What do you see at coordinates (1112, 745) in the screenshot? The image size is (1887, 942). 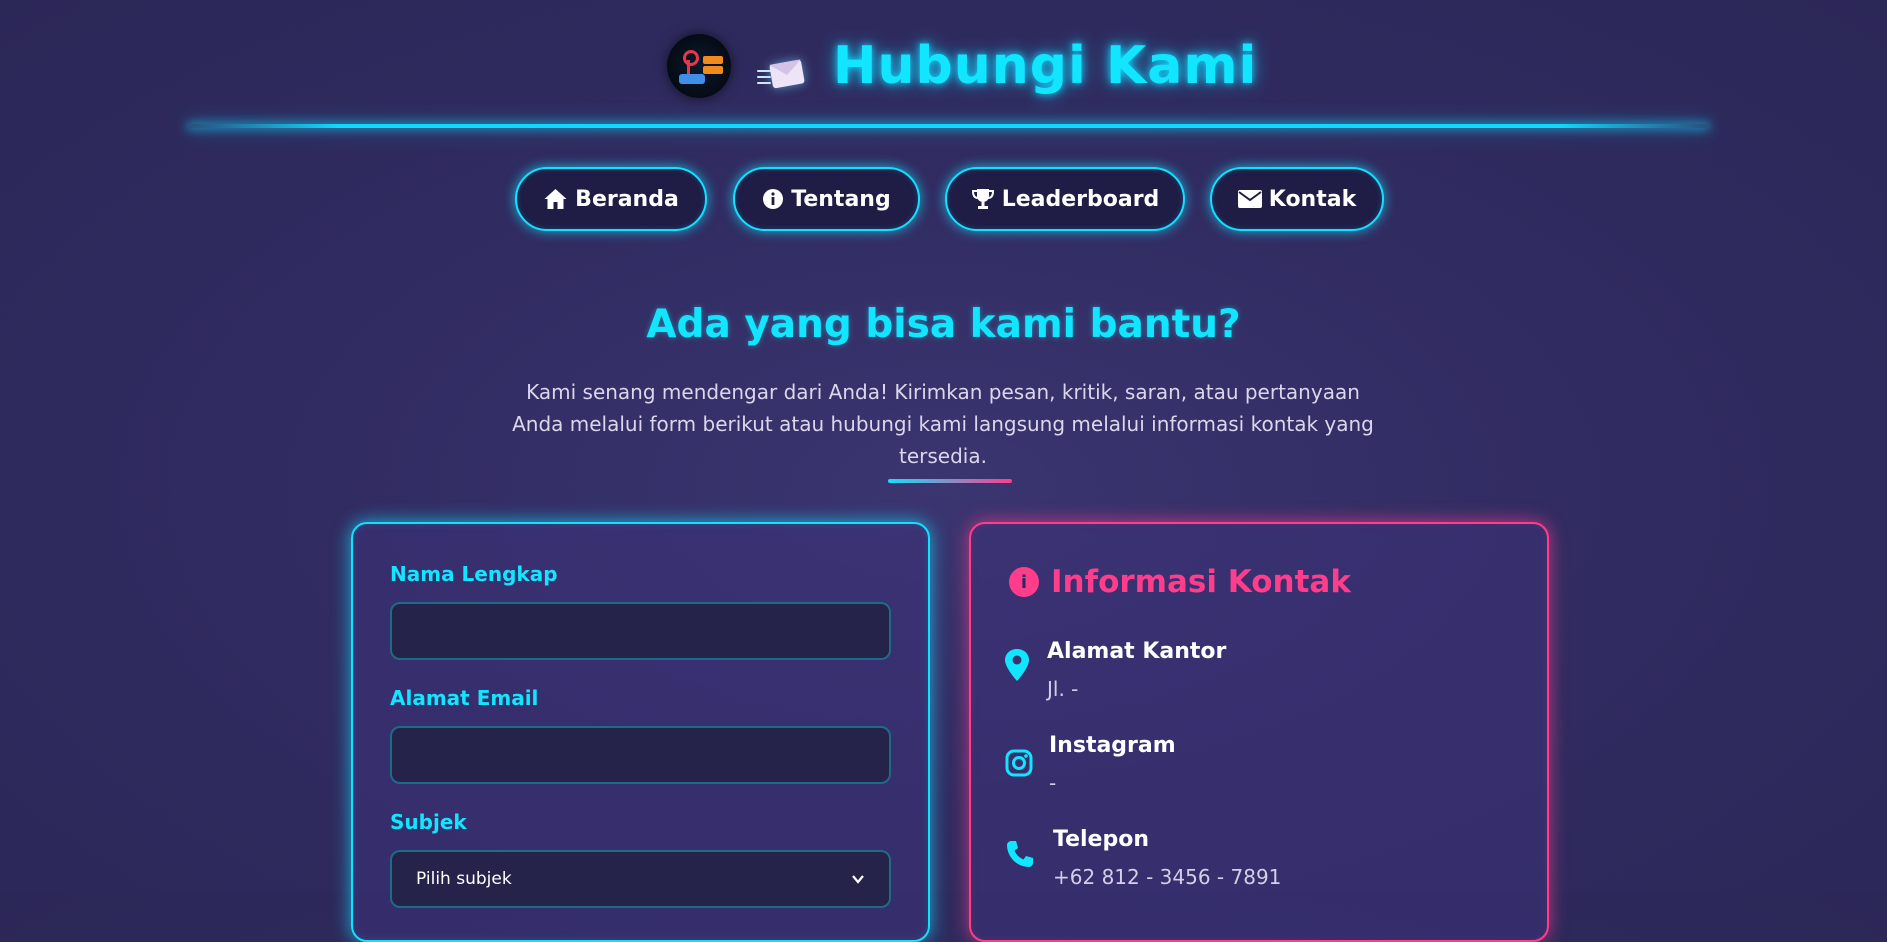 I see `contact-item-instagram-heading: Instagram` at bounding box center [1112, 745].